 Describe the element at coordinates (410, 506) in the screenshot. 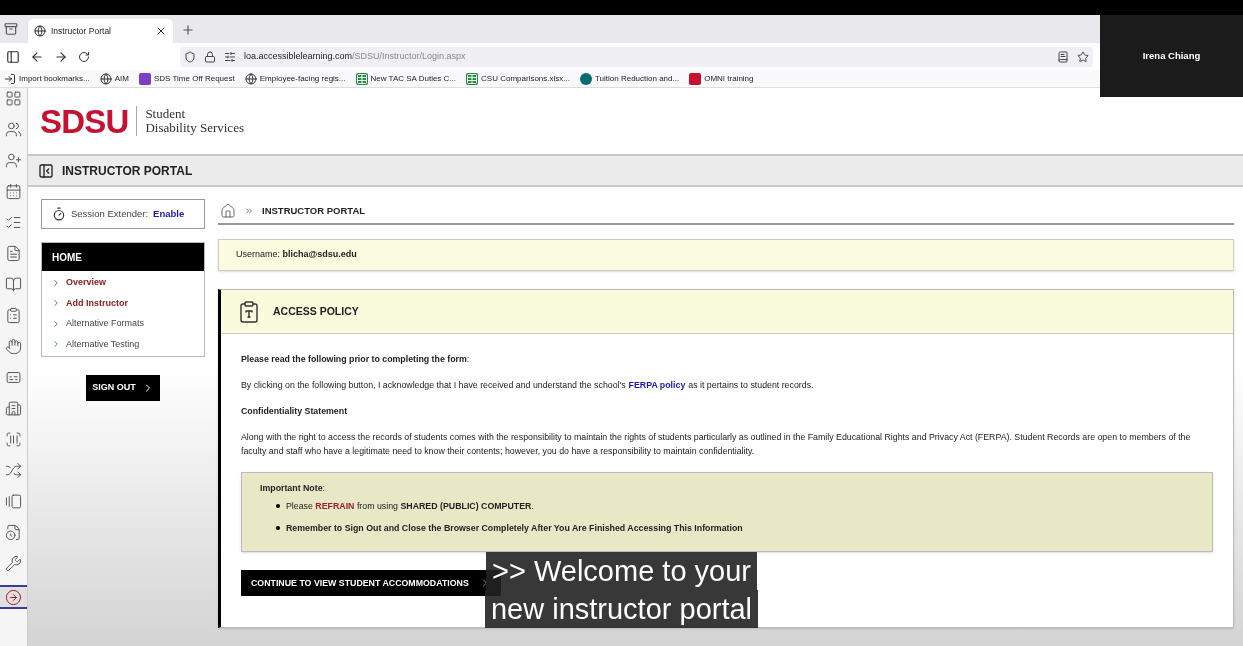

I see `note-item: Please REFRAIN from using SHARED (PUBLIC) COMPUTER.` at that location.